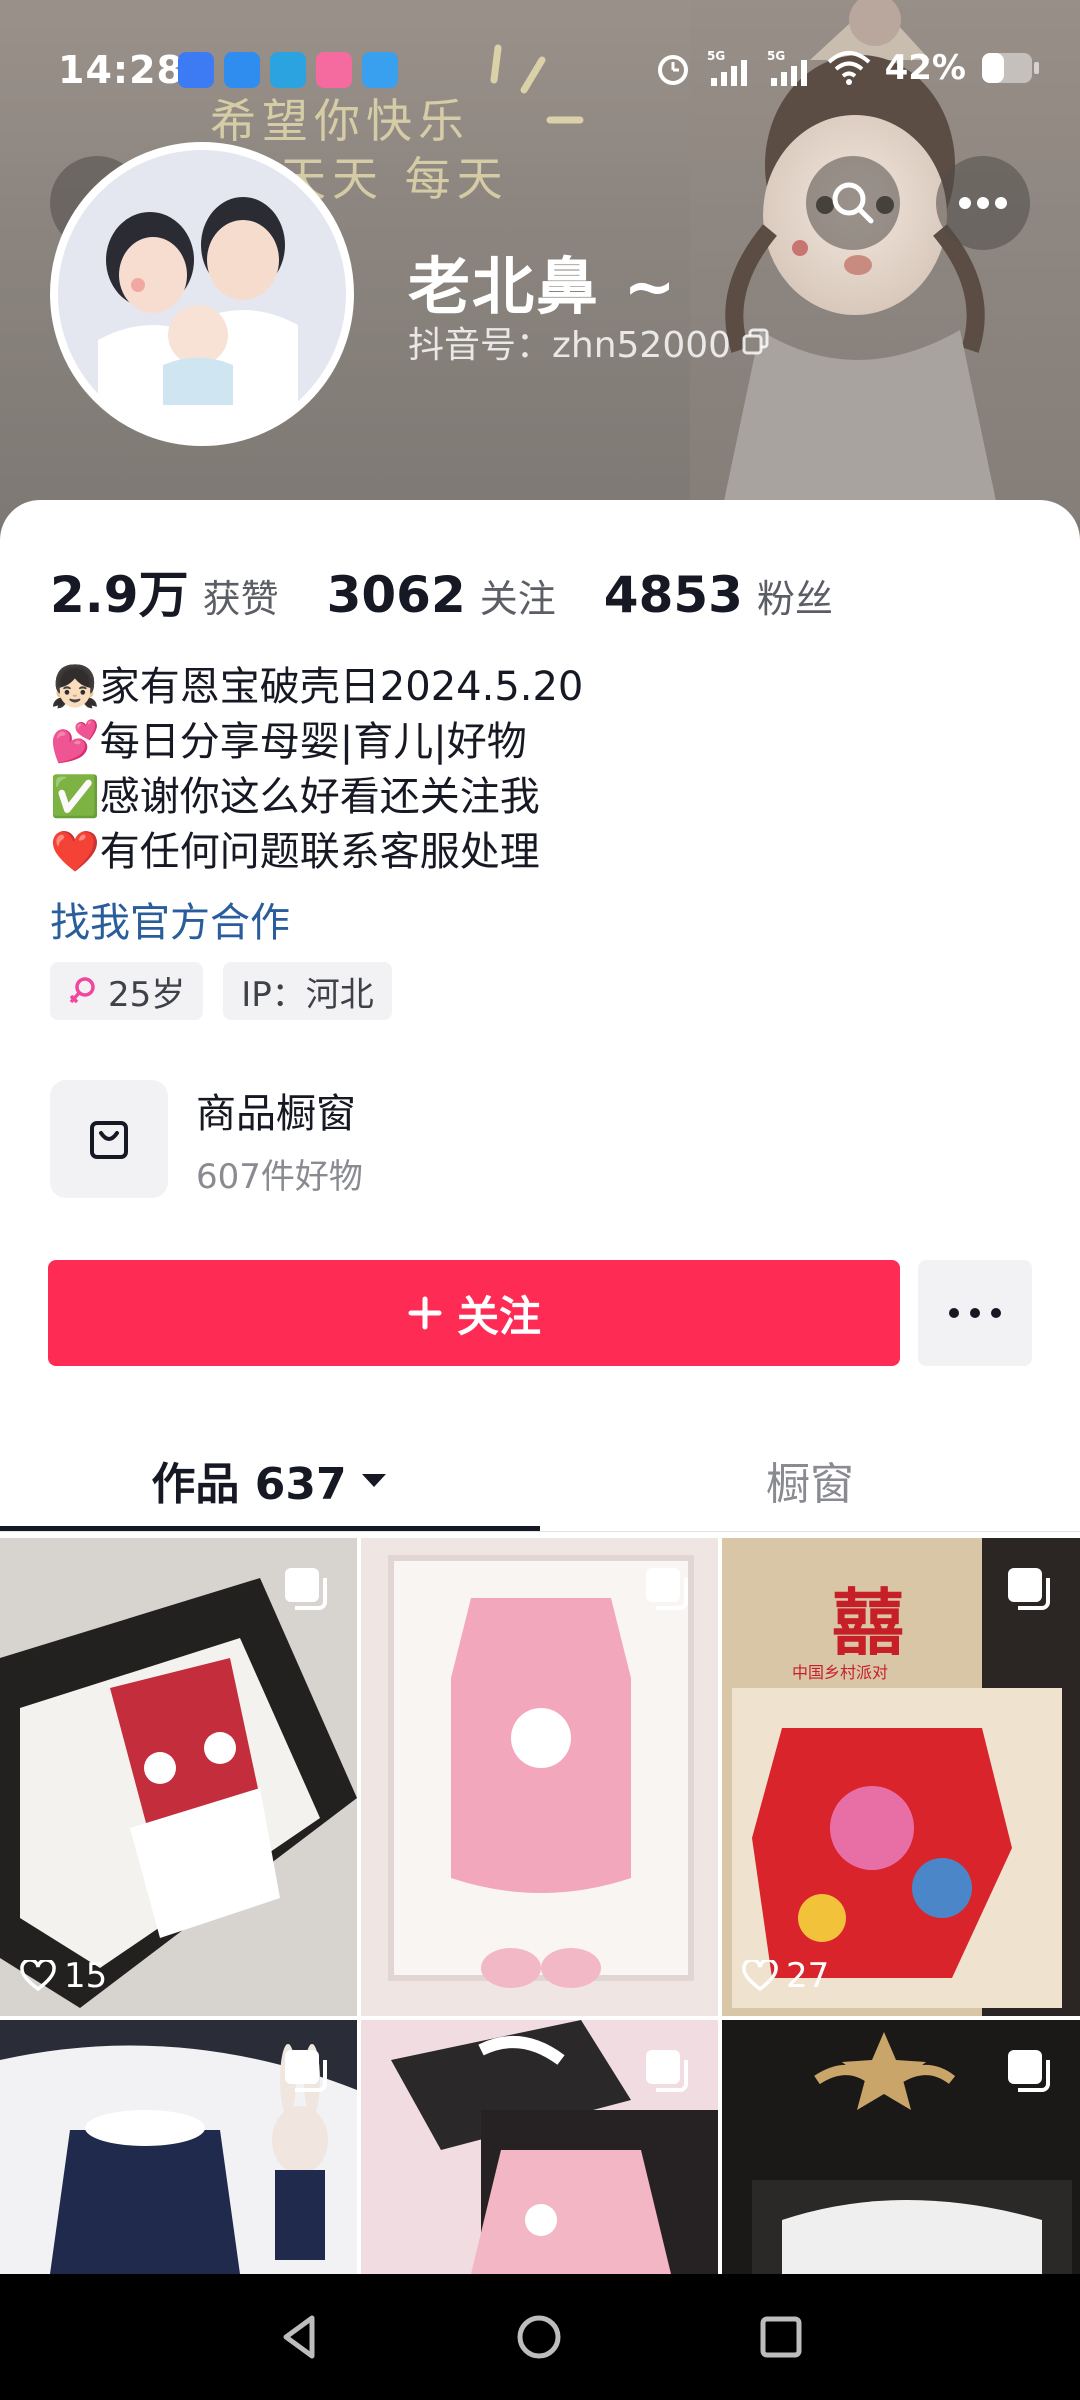  I want to click on stat-likes: 2.9万 获赞, so click(164, 591).